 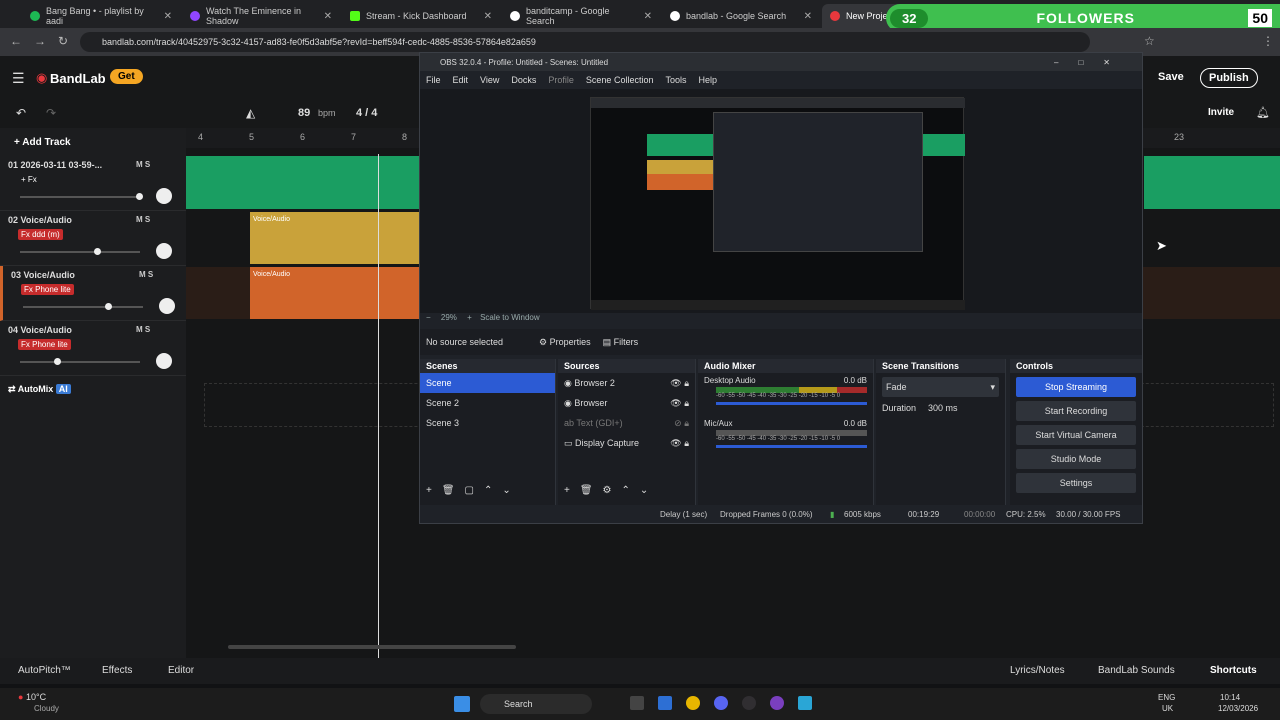 I want to click on start-recording-button: Start Recording, so click(x=1076, y=411).